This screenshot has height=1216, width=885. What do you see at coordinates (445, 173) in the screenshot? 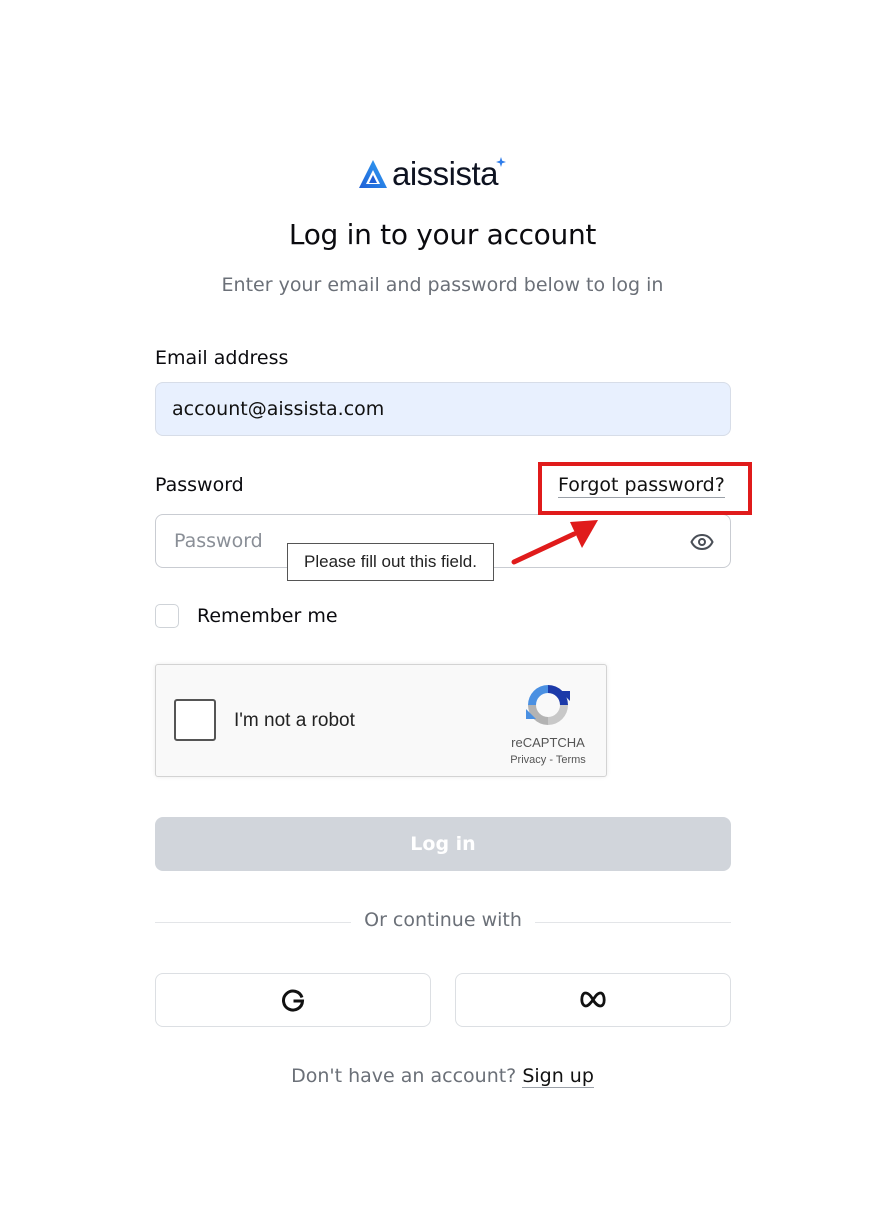
I see `brand-name: aissista` at bounding box center [445, 173].